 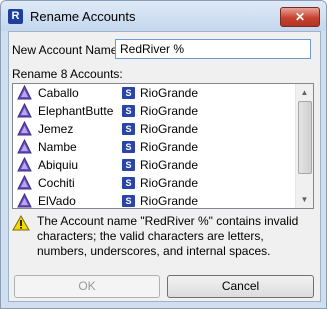 I want to click on account-row: Jemez S RioGrande, so click(x=154, y=129).